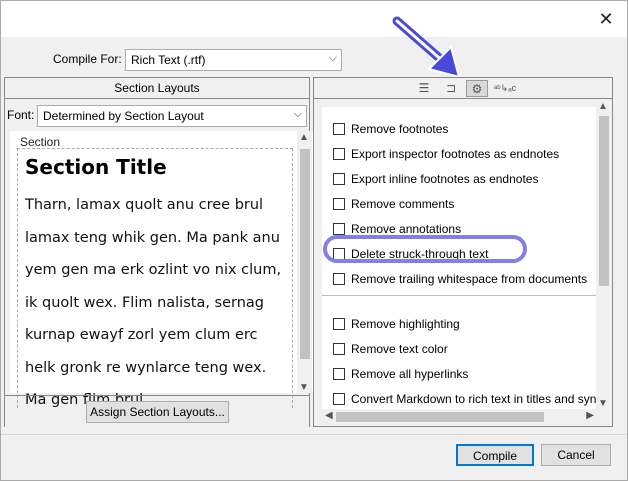 The image size is (628, 481). I want to click on option-label: Remove comments, so click(403, 204).